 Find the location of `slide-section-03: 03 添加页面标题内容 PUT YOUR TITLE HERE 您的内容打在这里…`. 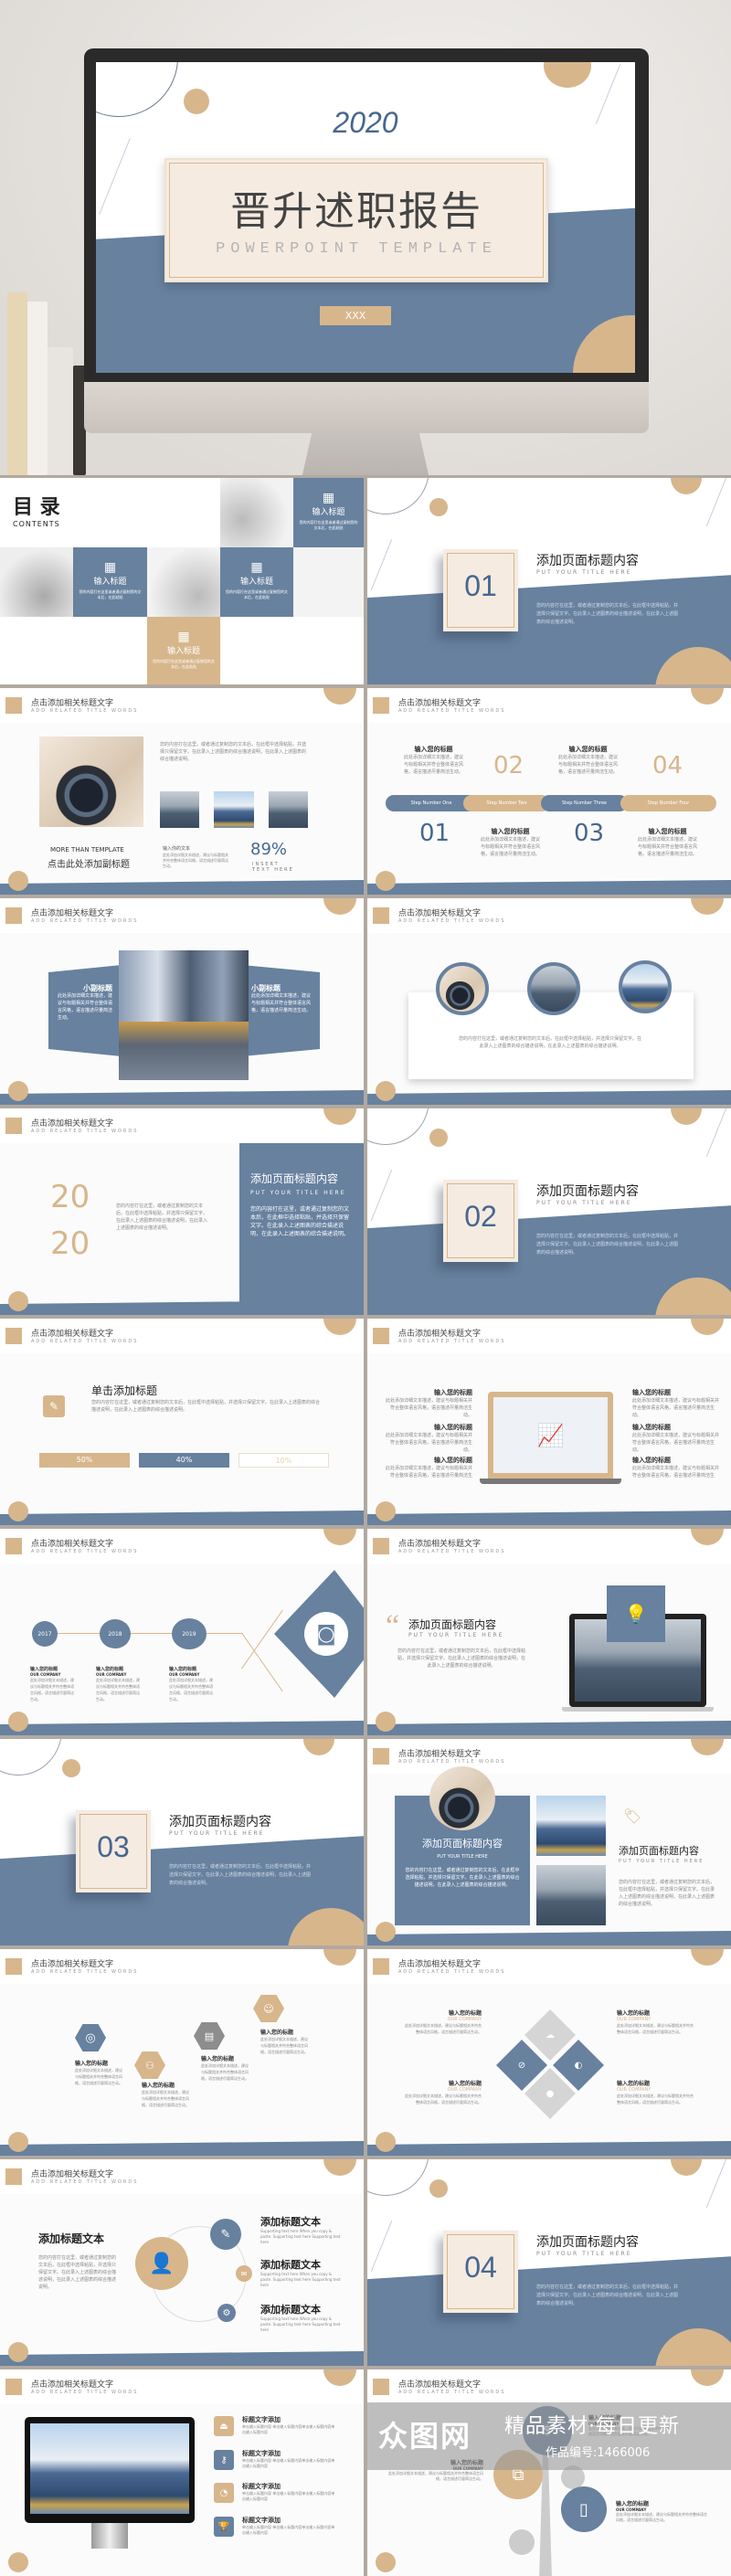

slide-section-03: 03 添加页面标题内容 PUT YOUR TITLE HERE 您的内容打在这里… is located at coordinates (182, 1842).